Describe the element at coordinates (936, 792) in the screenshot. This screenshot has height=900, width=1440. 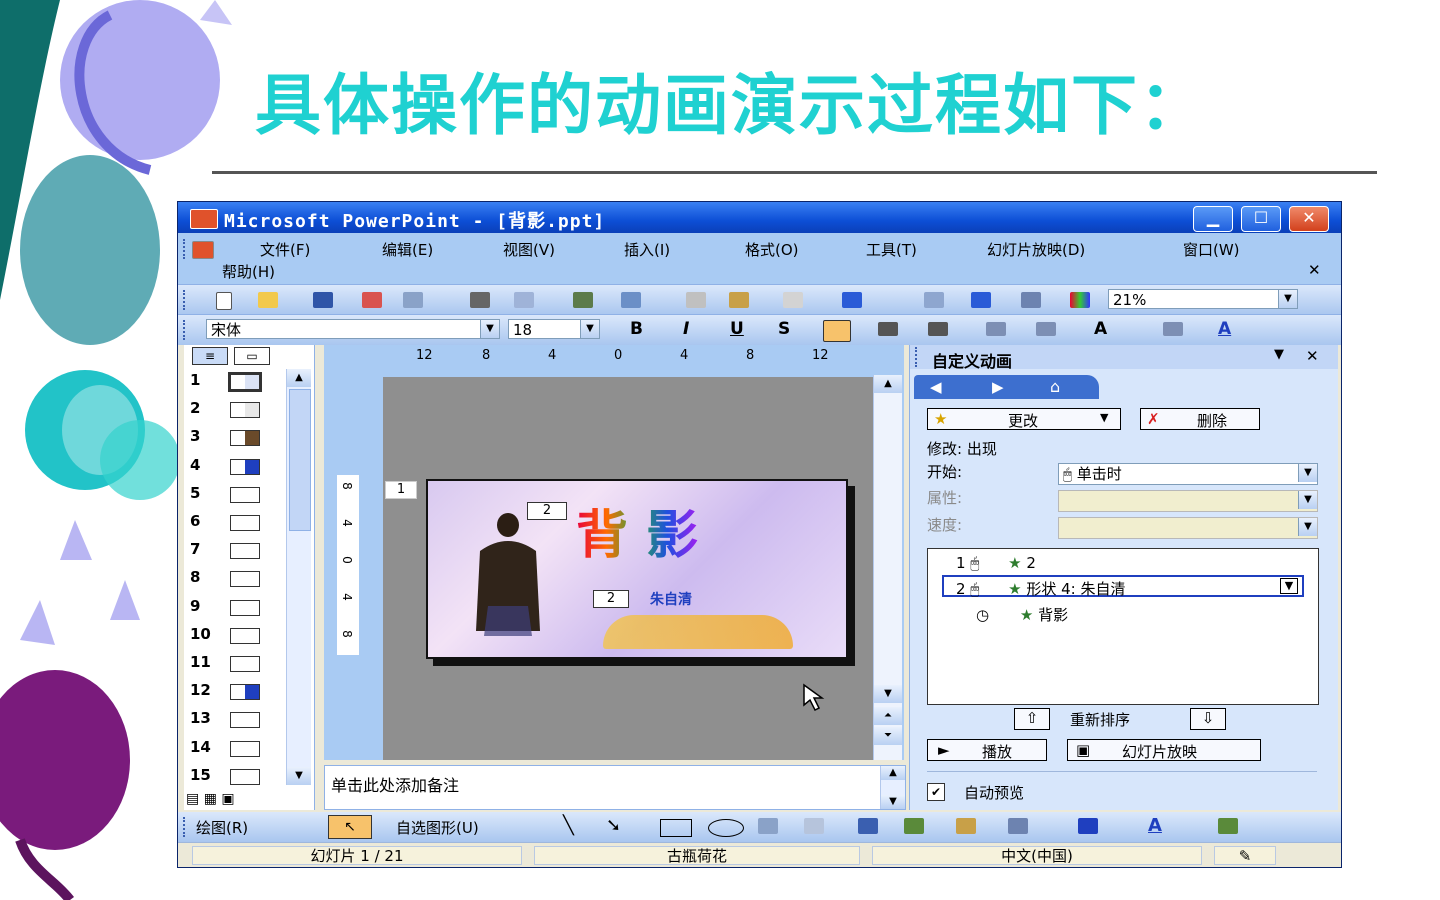
I see `autopreview-checkbox: ✔` at that location.